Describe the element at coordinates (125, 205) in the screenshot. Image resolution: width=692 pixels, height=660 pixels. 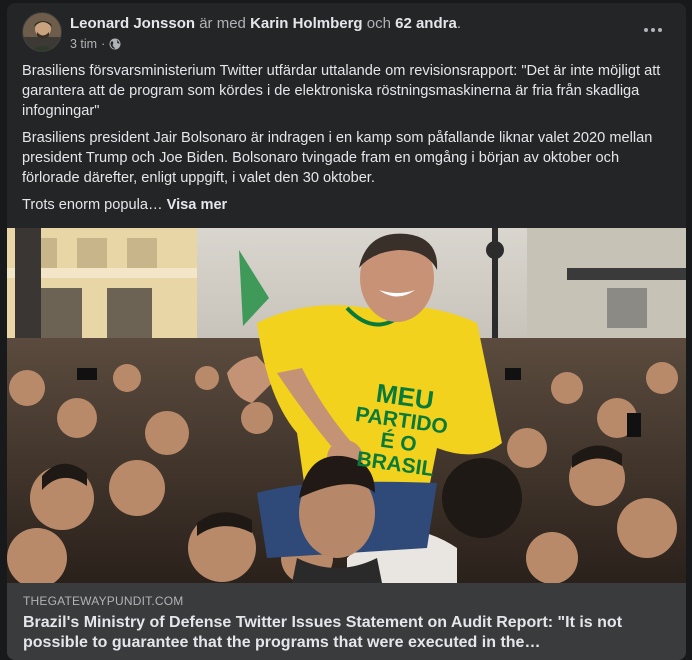
I see `post-paragraph-truncated: Trots enorm popula… Visa mer` at that location.